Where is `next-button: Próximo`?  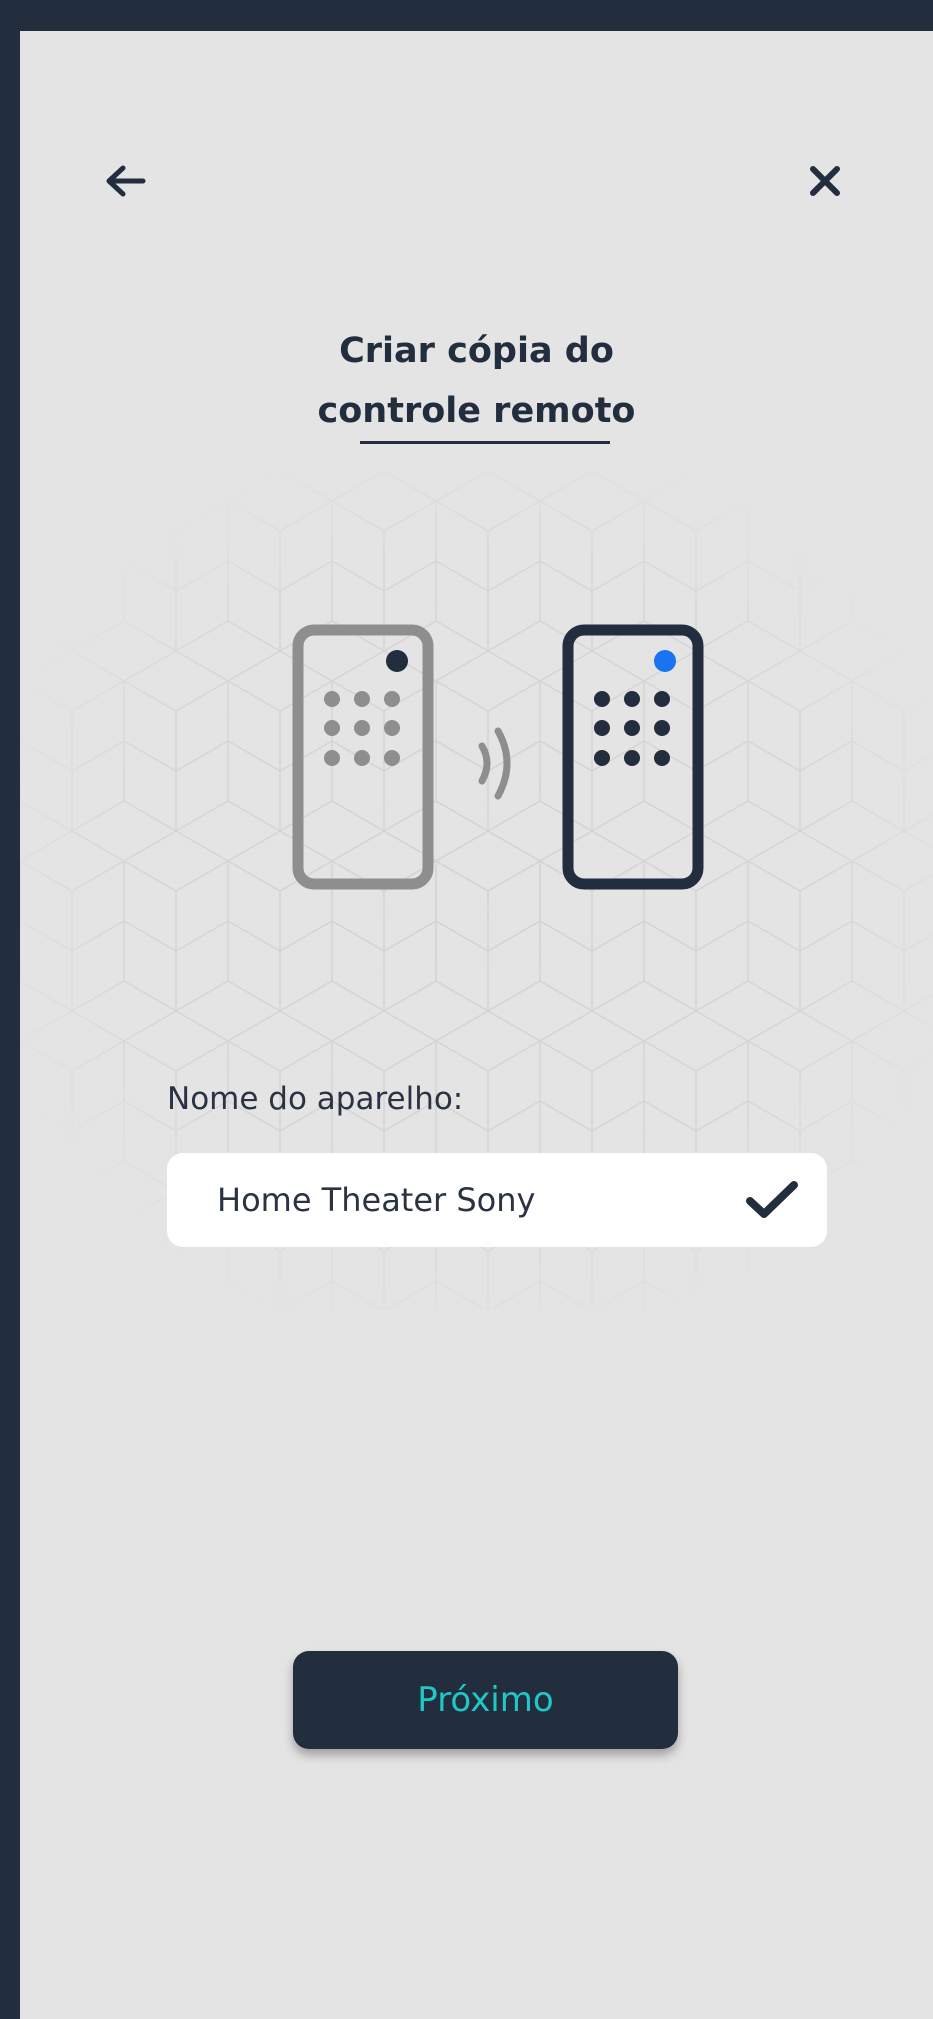
next-button: Próximo is located at coordinates (485, 1700).